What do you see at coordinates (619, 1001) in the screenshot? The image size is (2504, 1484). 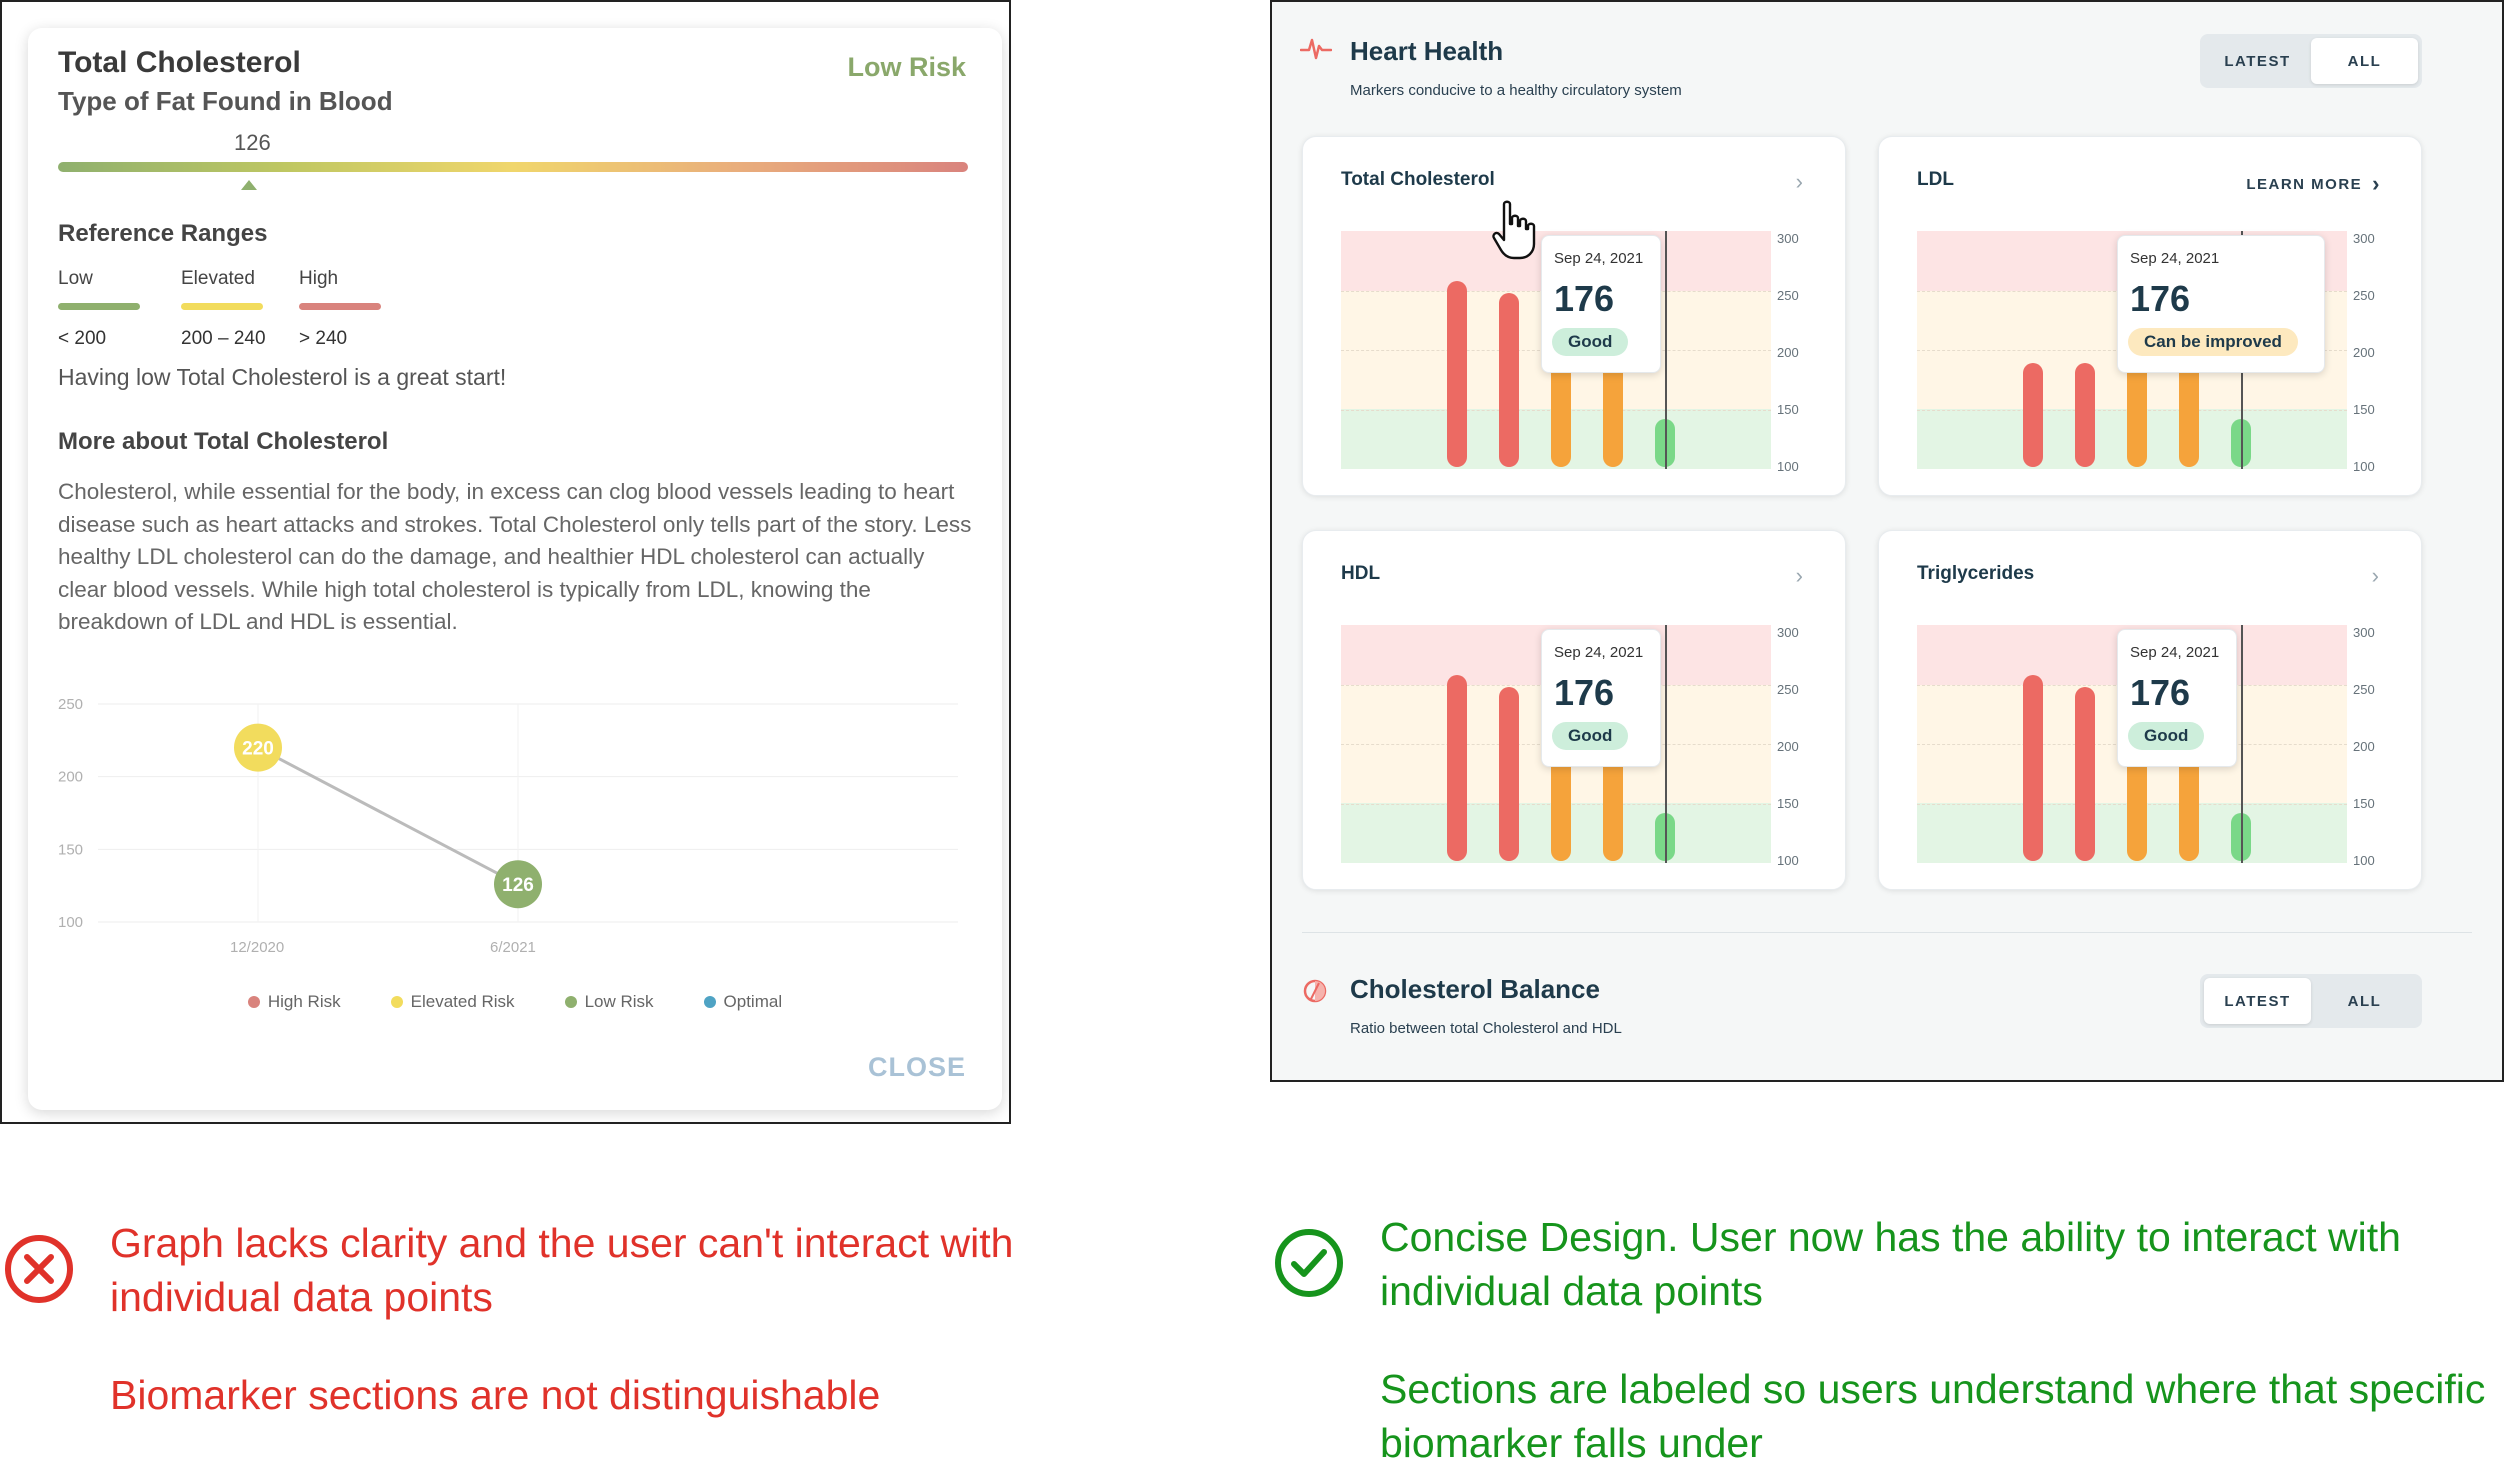 I see `legend-label: Low Risk` at bounding box center [619, 1001].